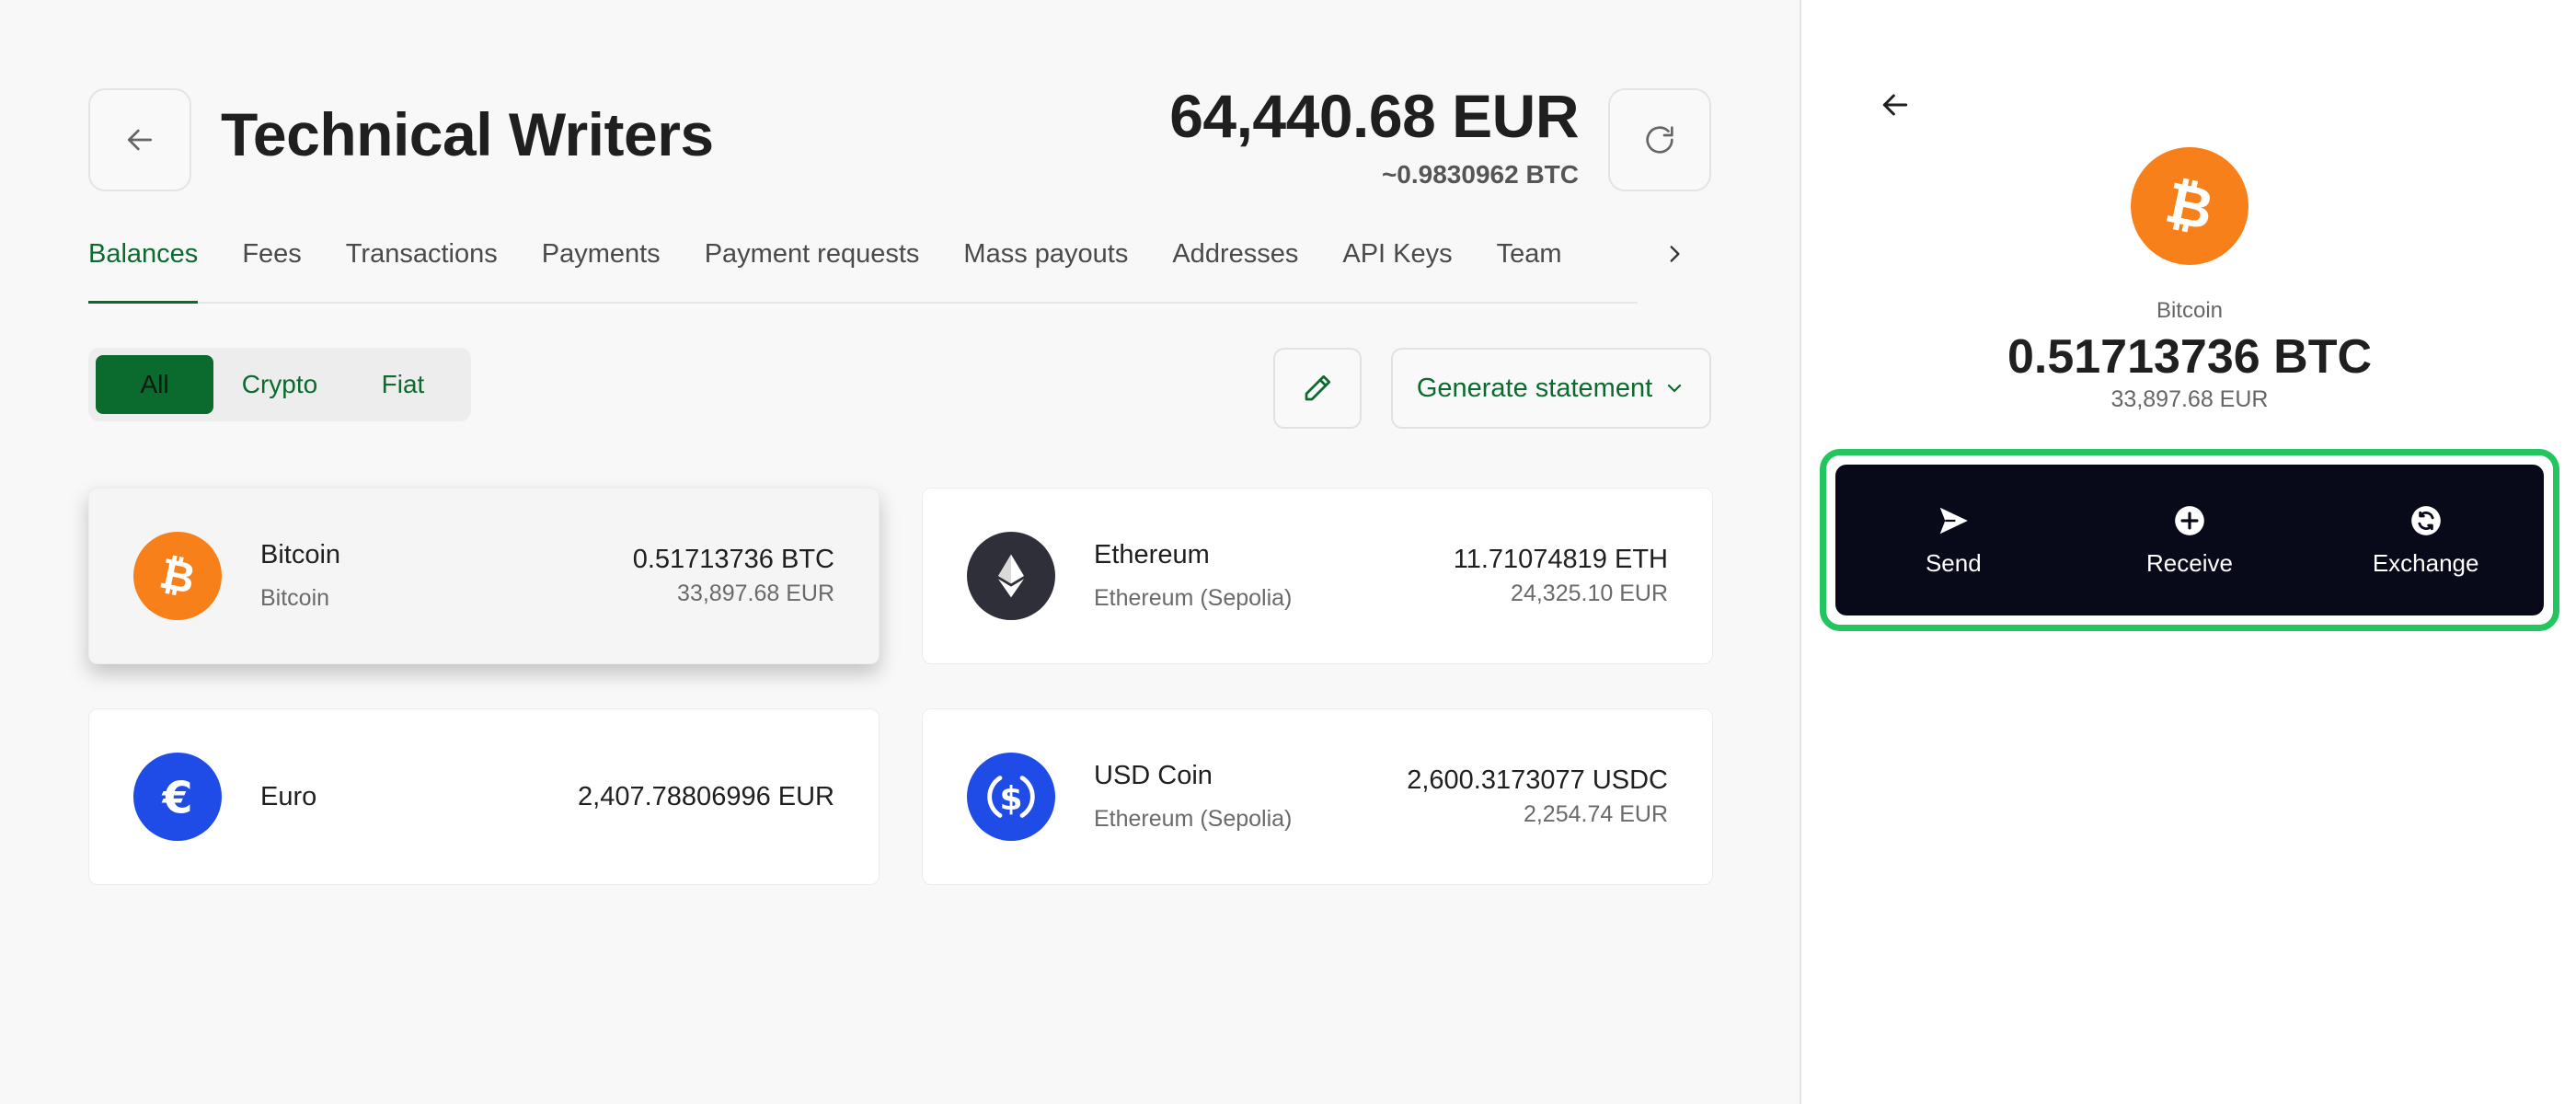 The height and width of the screenshot is (1104, 2576). I want to click on refresh-icon, so click(1659, 140).